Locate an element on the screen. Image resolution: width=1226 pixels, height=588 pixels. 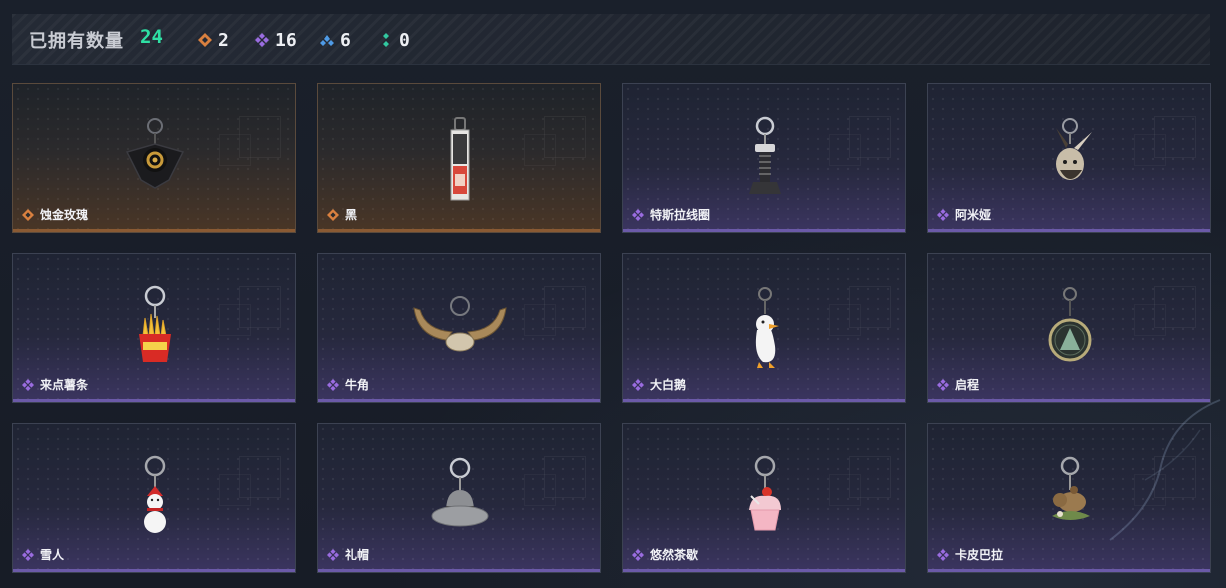
charm-name-row: 牛角 is located at coordinates (348, 384).